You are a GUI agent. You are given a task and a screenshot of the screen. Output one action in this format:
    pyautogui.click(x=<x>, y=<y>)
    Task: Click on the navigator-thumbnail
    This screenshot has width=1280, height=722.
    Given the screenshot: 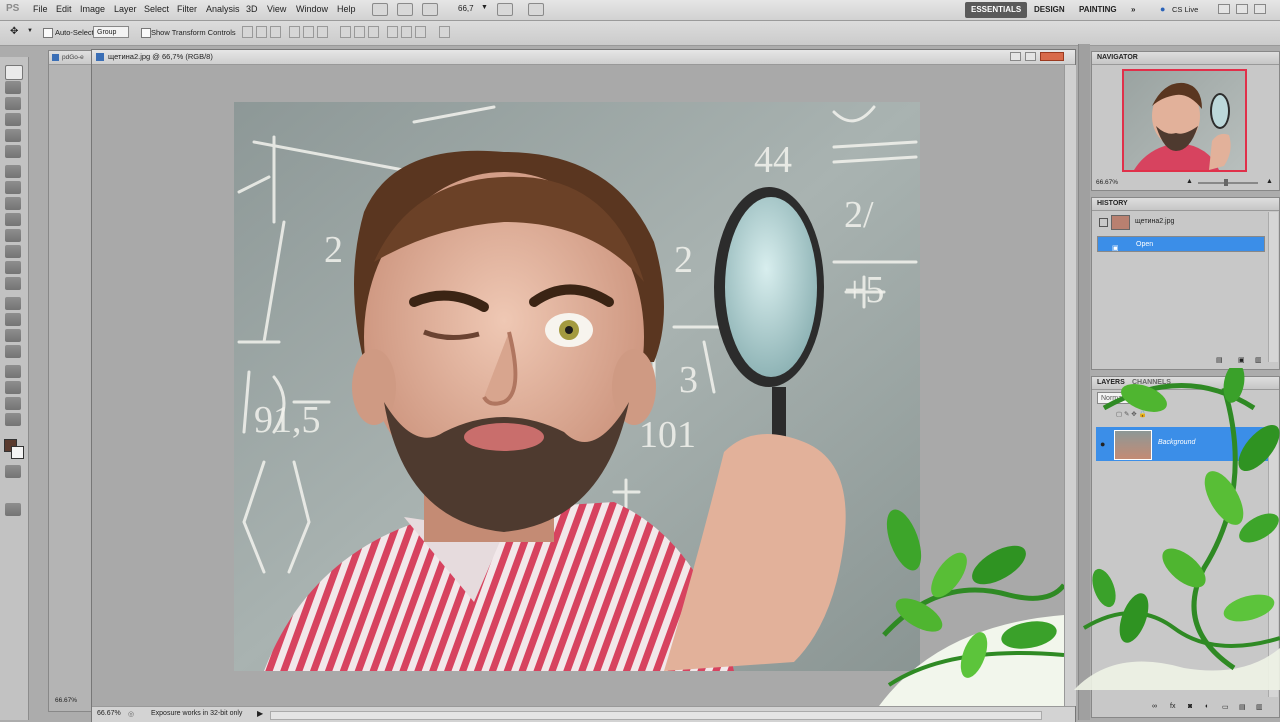 What is the action you would take?
    pyautogui.click(x=1184, y=120)
    